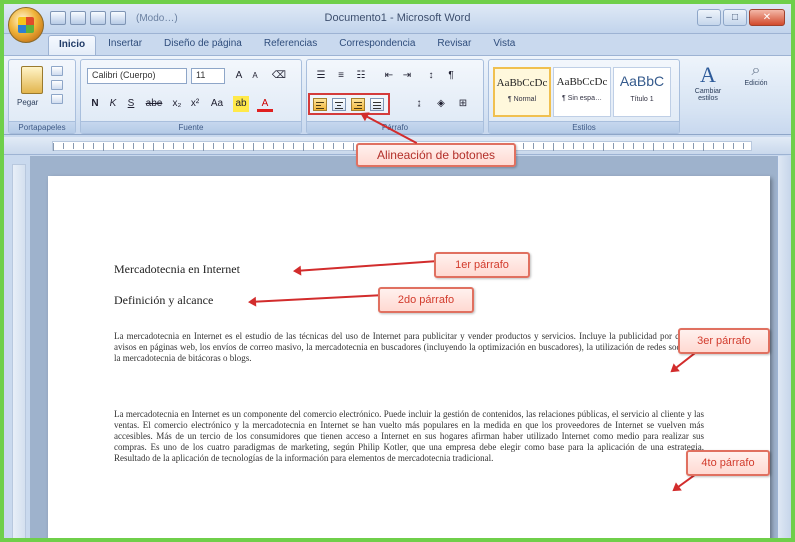 The height and width of the screenshot is (542, 795). What do you see at coordinates (113, 104) in the screenshot?
I see `italic-button: K` at bounding box center [113, 104].